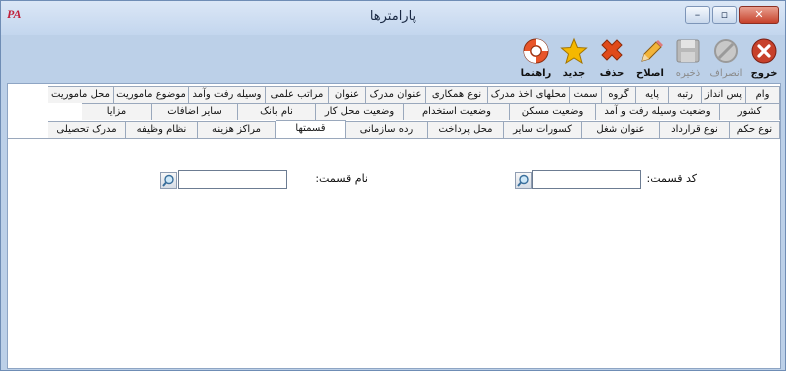 This screenshot has width=786, height=371. Describe the element at coordinates (759, 15) in the screenshot. I see `close-icon: ✕` at that location.